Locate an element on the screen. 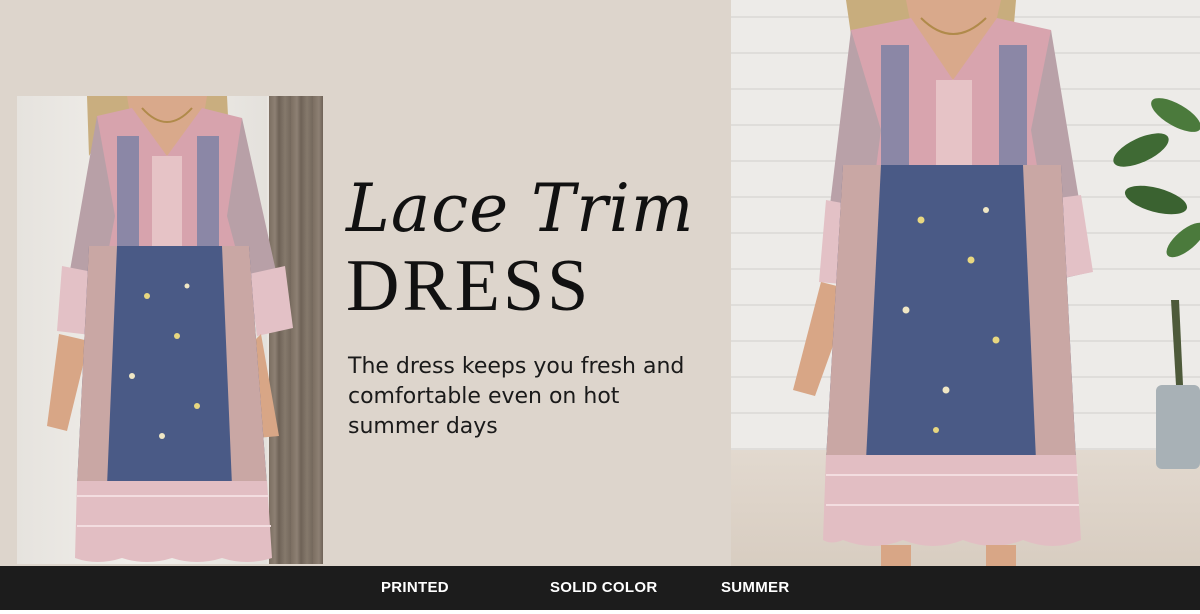 This screenshot has height=614, width=1200. headline: Lace Trim DRESS is located at coordinates (531, 247).